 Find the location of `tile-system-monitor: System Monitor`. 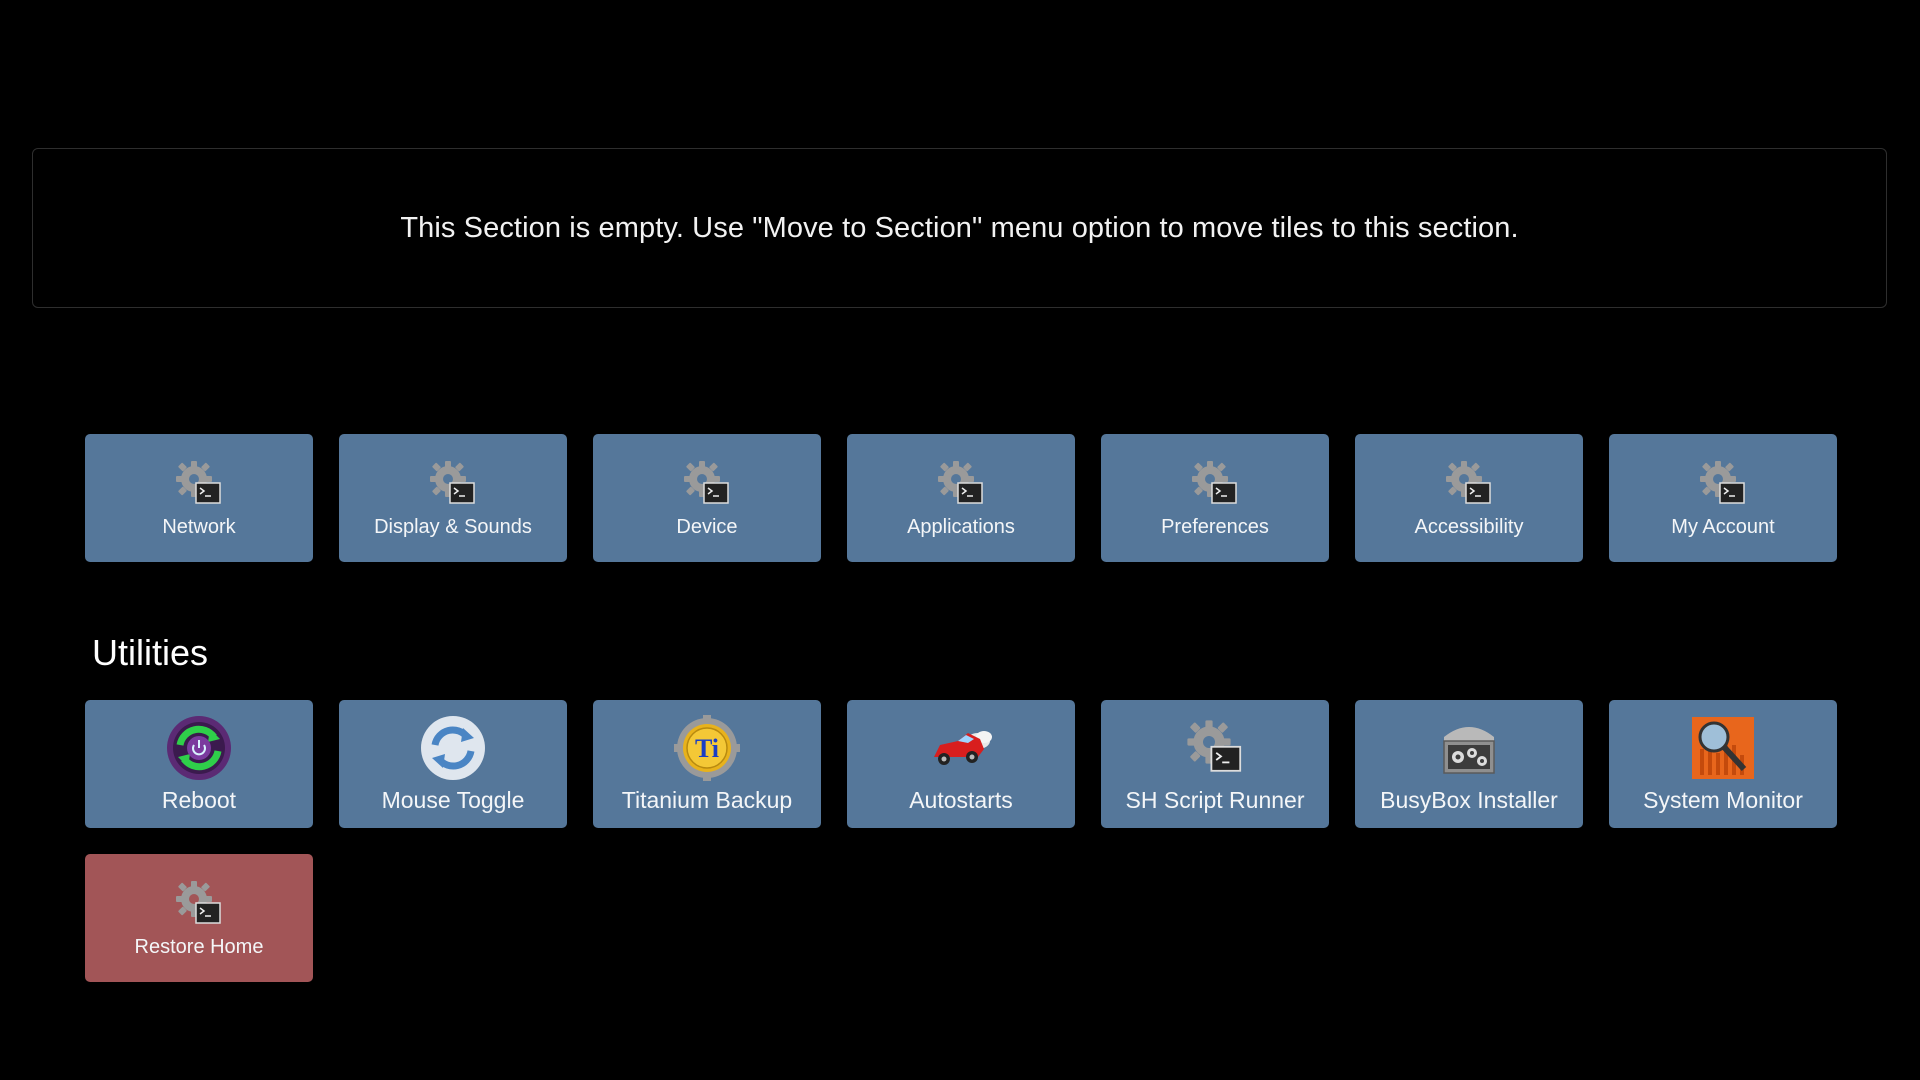

tile-system-monitor: System Monitor is located at coordinates (1723, 764).